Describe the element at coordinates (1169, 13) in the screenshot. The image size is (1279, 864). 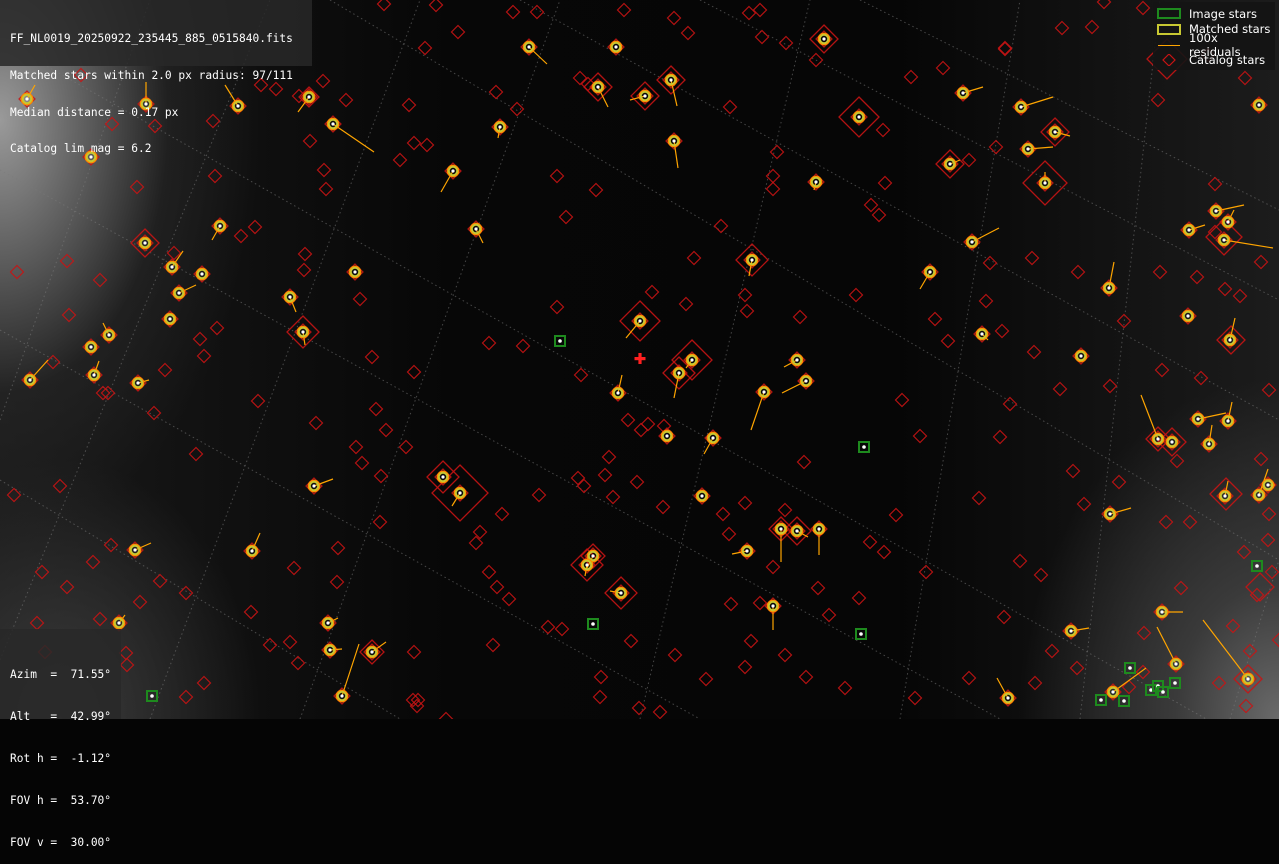
I see `image-stars-swatch-icon` at that location.